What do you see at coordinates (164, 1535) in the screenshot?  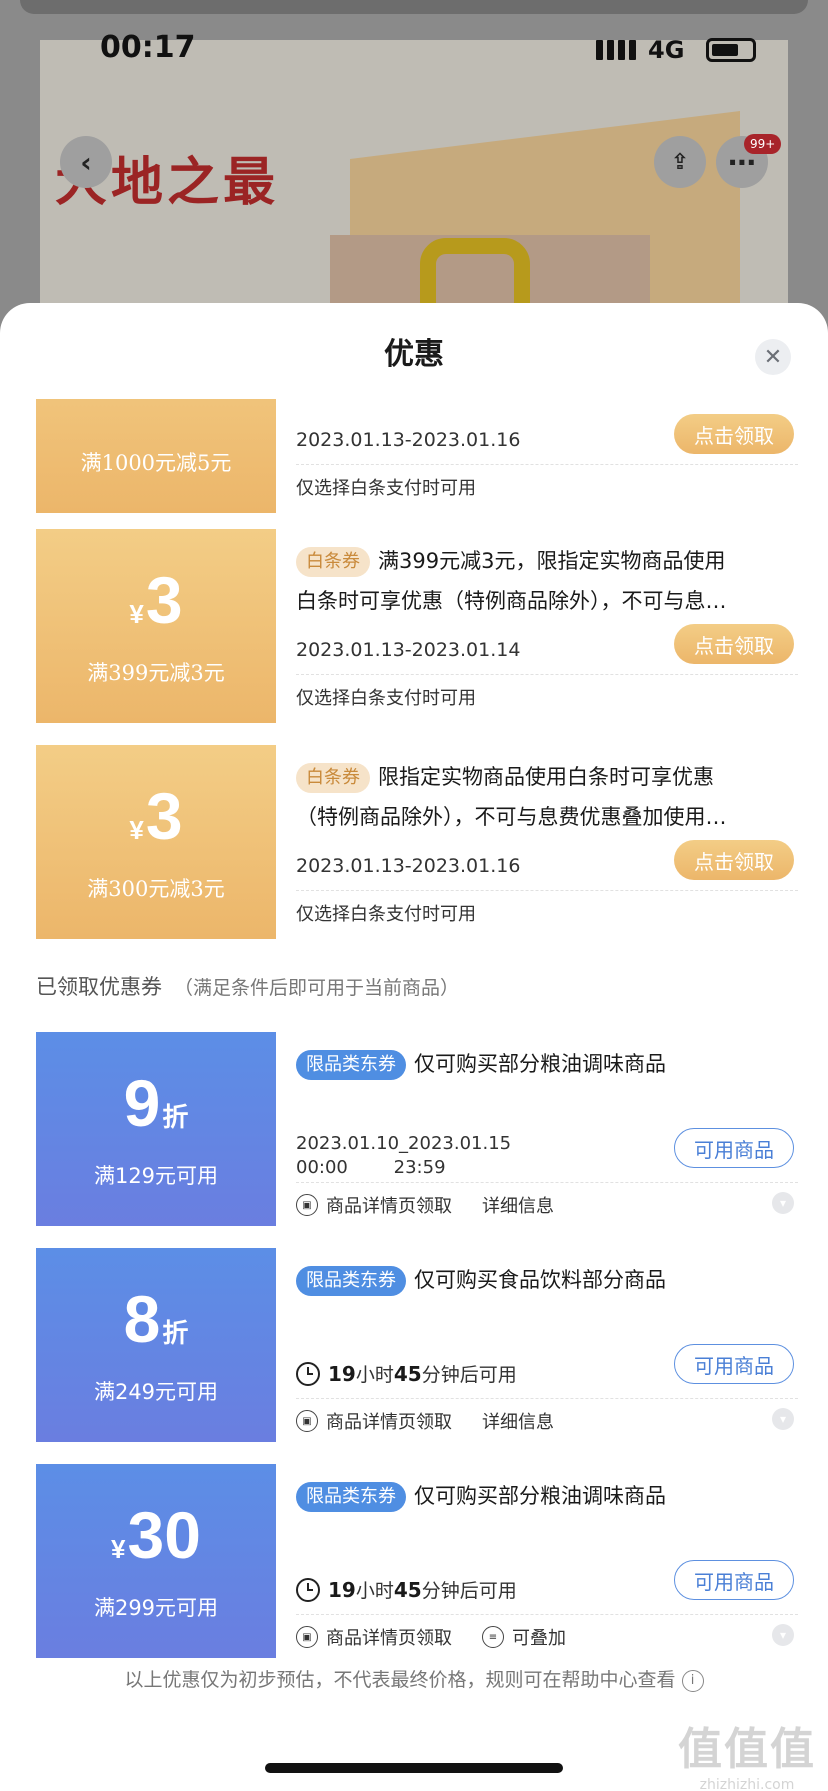 I see `coupon-amount-value: 30` at bounding box center [164, 1535].